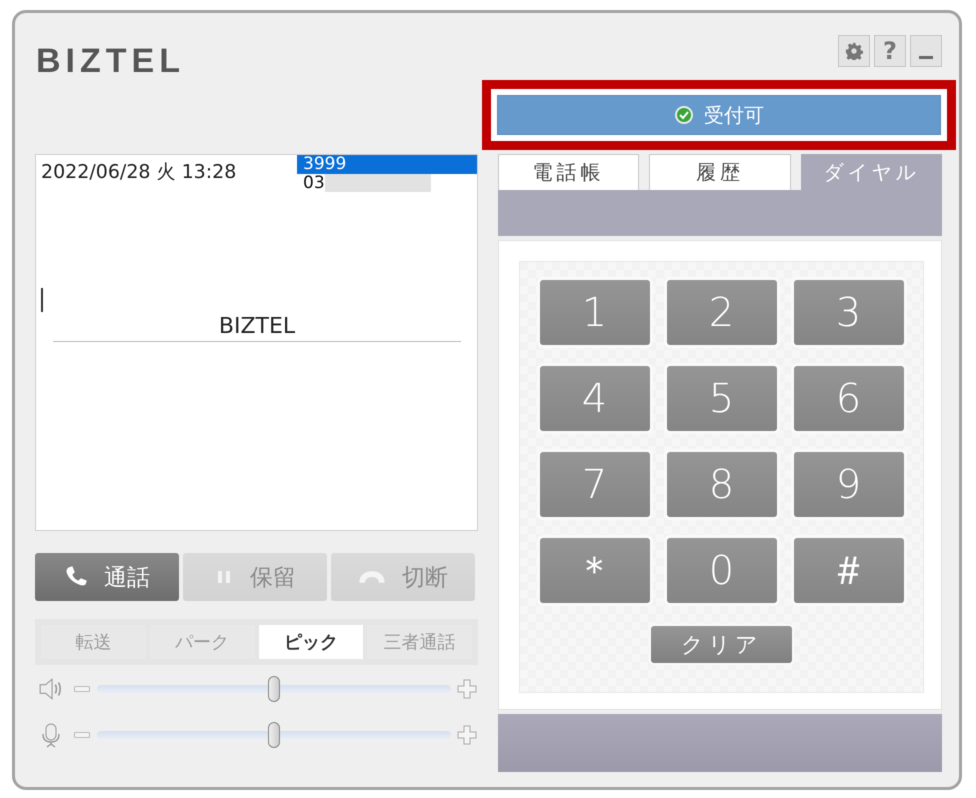 This screenshot has height=798, width=976. What do you see at coordinates (311, 642) in the screenshot?
I see `call-action-tab: ピック` at bounding box center [311, 642].